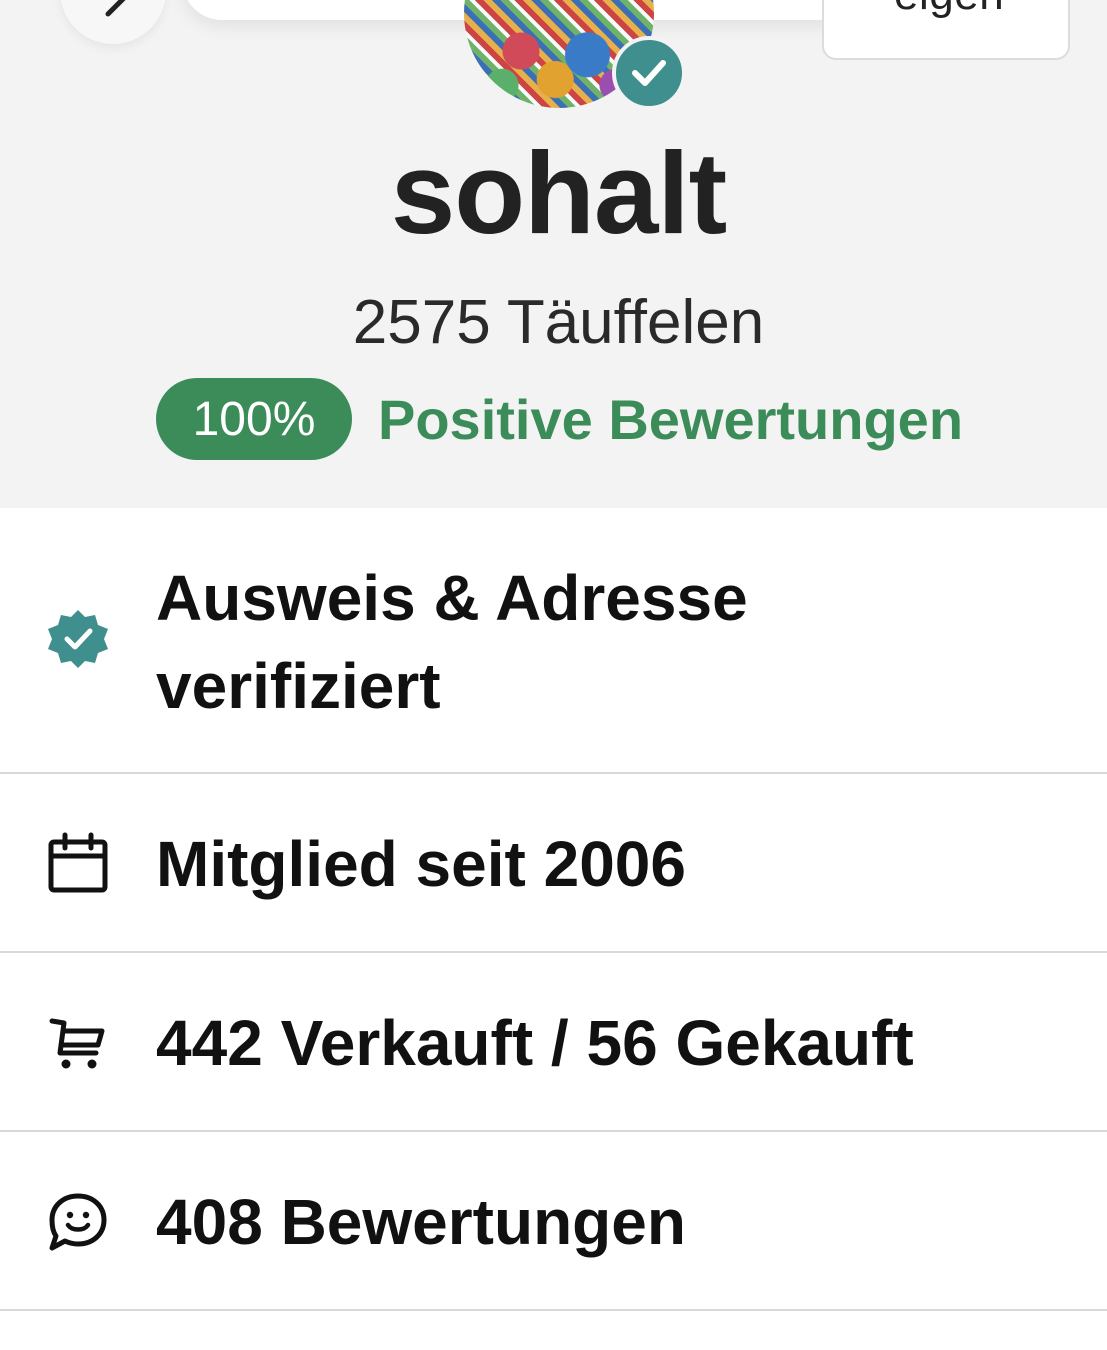 This screenshot has width=1107, height=1350. What do you see at coordinates (452, 598) in the screenshot?
I see `verified-line-1: Ausweis & Adresse` at bounding box center [452, 598].